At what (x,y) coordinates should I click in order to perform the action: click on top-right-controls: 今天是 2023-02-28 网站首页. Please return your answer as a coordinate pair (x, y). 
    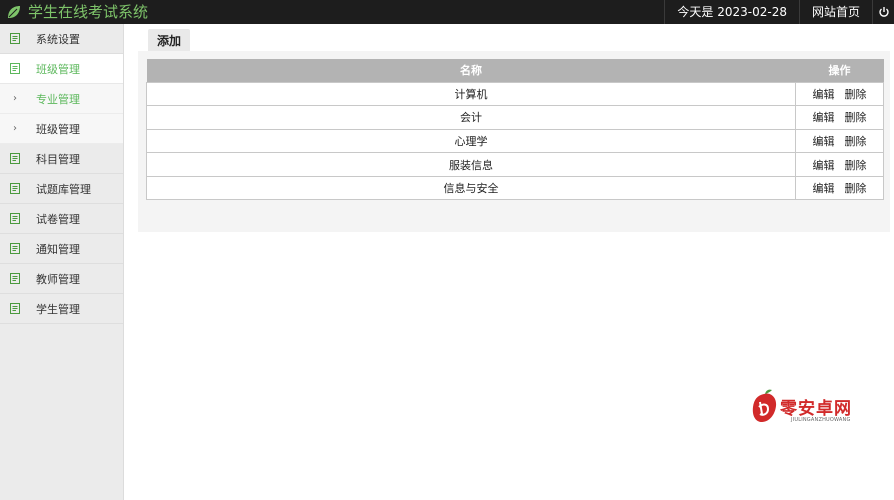
    Looking at the image, I should click on (779, 12).